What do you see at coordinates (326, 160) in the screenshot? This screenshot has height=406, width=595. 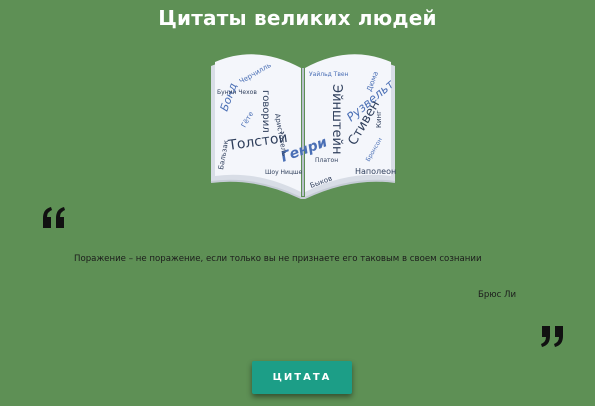 I see `svg-text: Платон` at bounding box center [326, 160].